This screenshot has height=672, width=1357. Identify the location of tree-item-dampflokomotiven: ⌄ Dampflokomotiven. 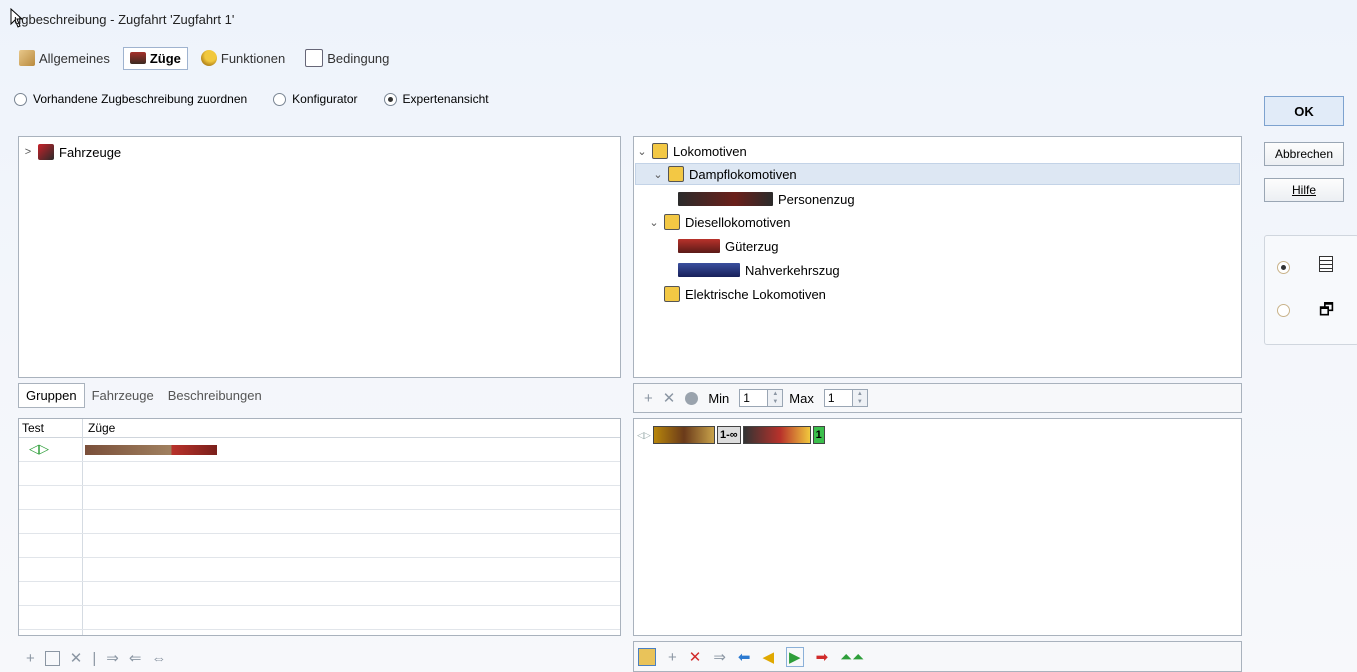
(937, 174).